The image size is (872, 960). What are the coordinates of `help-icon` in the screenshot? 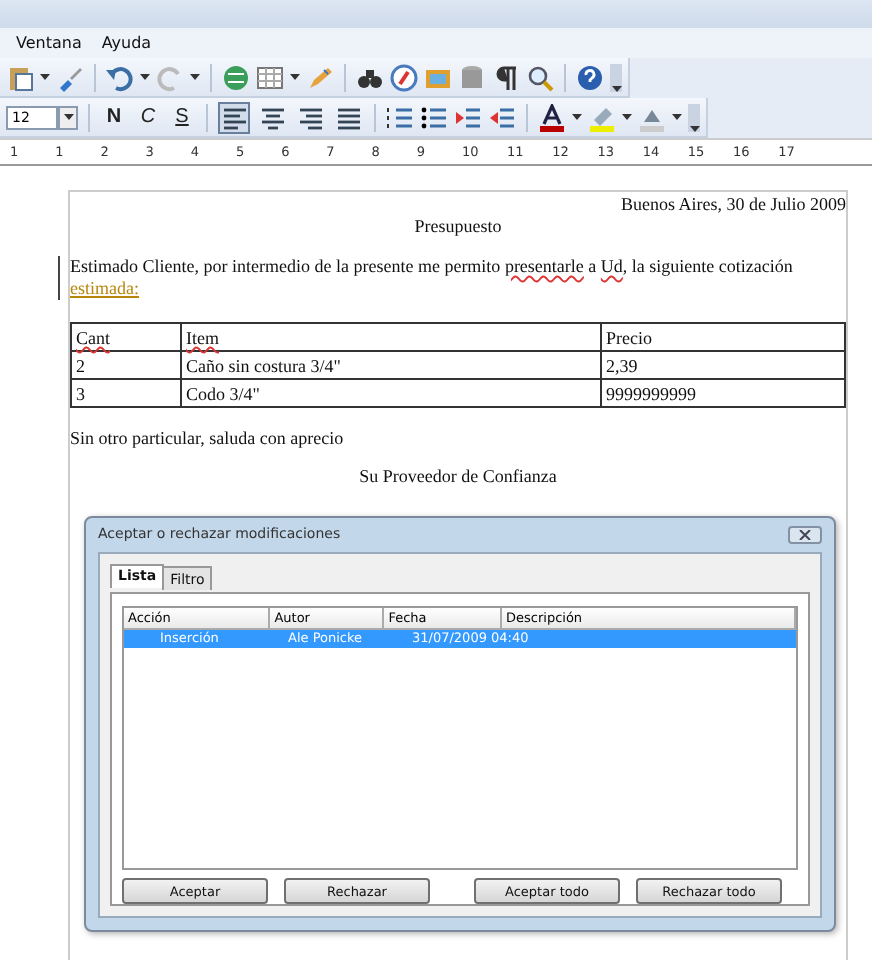 It's located at (590, 77).